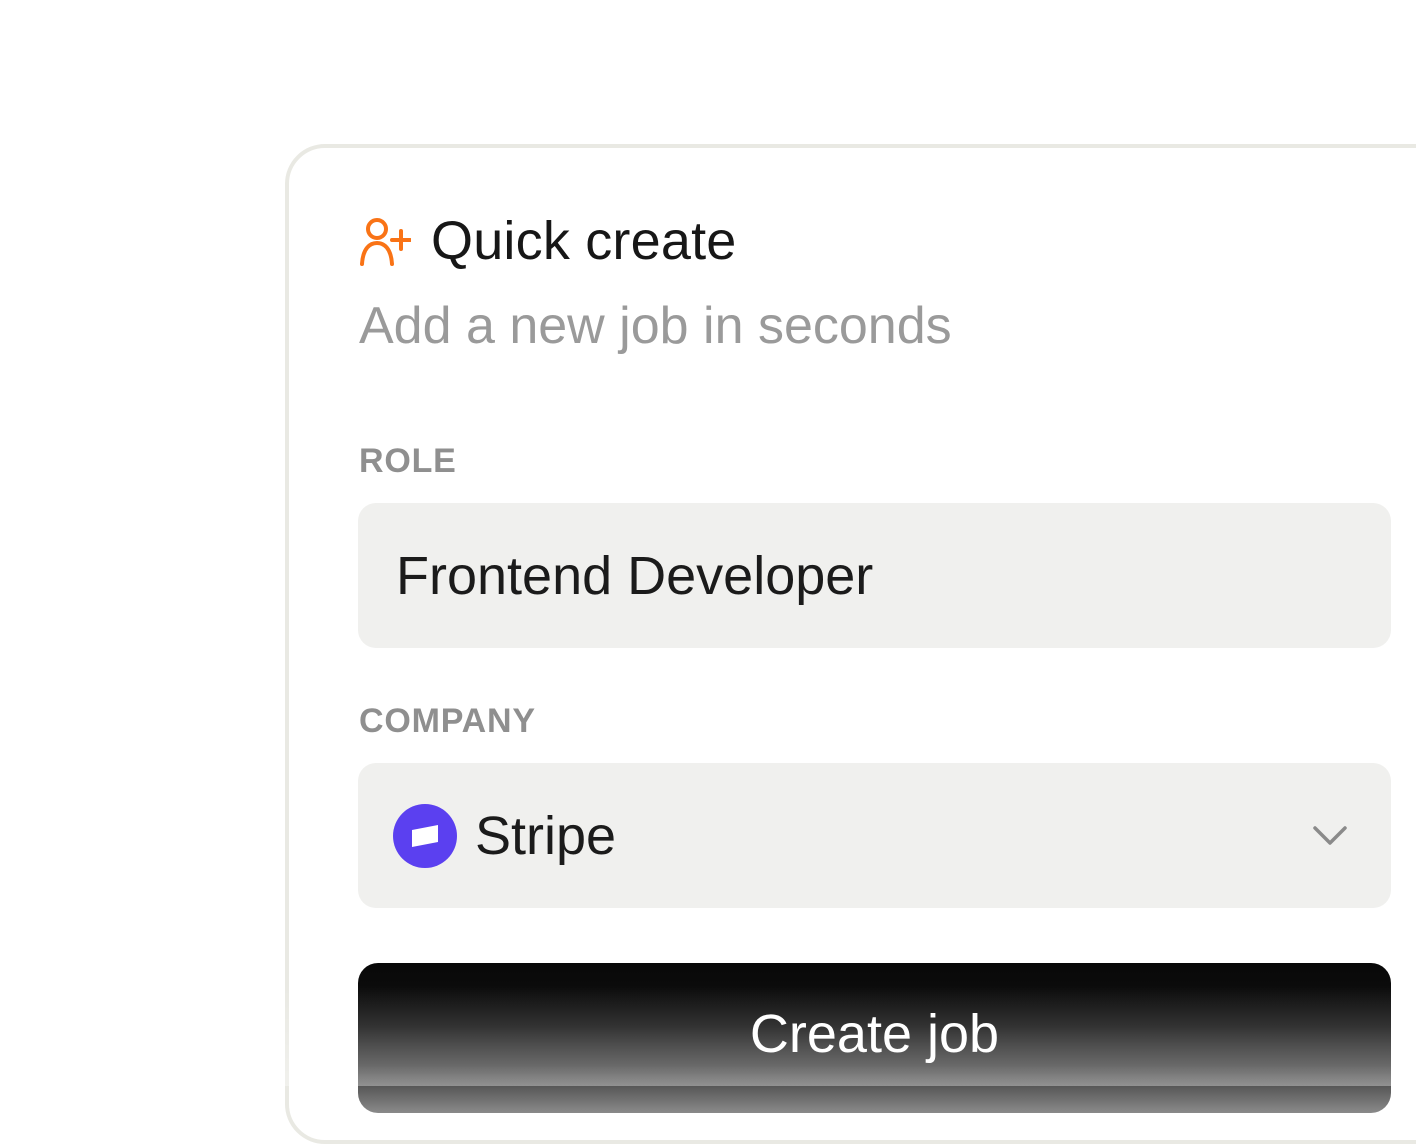 The height and width of the screenshot is (1144, 1416). I want to click on role-input: Frontend Developer, so click(874, 575).